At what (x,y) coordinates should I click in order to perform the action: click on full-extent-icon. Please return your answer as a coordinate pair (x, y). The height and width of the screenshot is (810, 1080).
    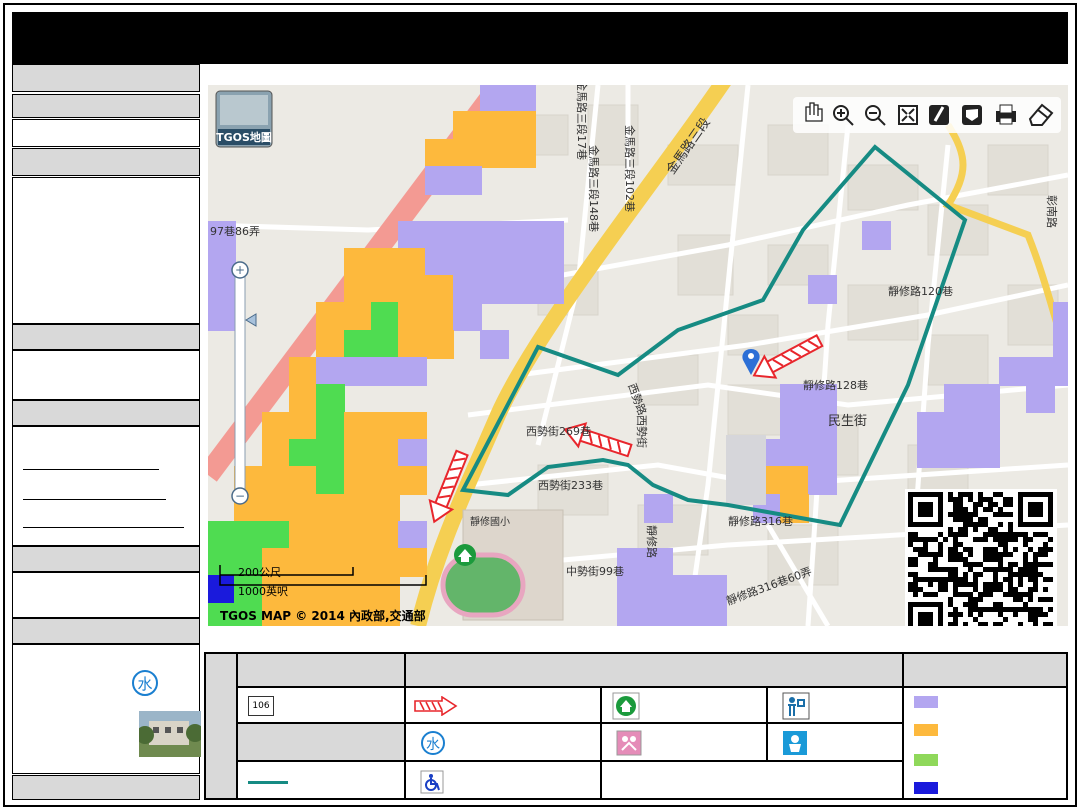
    Looking at the image, I should click on (908, 115).